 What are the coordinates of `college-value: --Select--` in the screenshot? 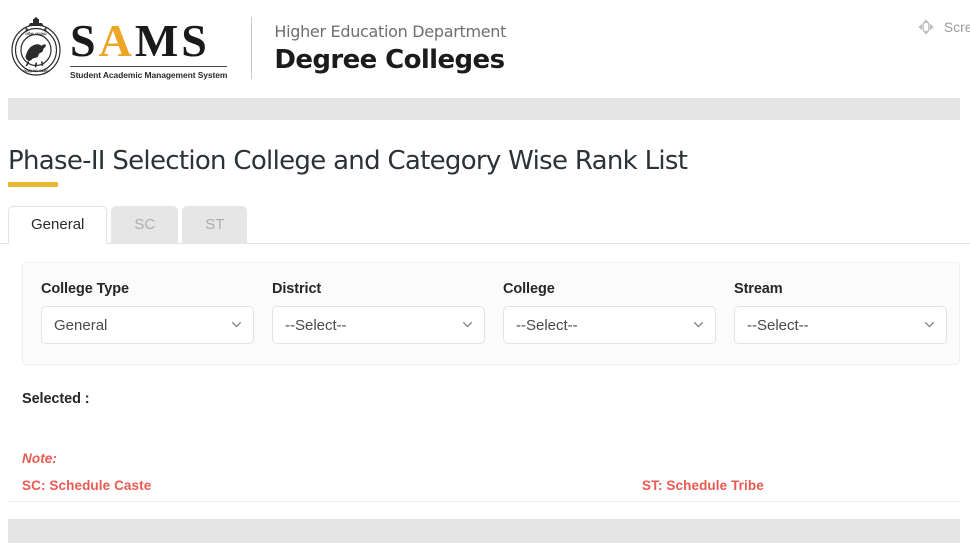 It's located at (547, 325).